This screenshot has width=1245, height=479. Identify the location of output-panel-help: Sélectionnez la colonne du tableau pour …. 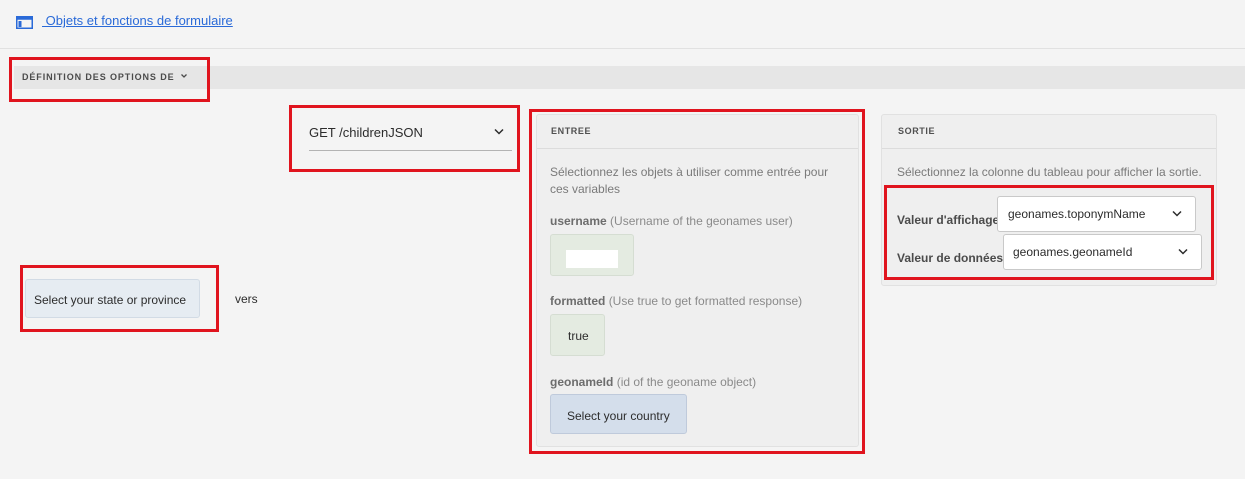
(1049, 172).